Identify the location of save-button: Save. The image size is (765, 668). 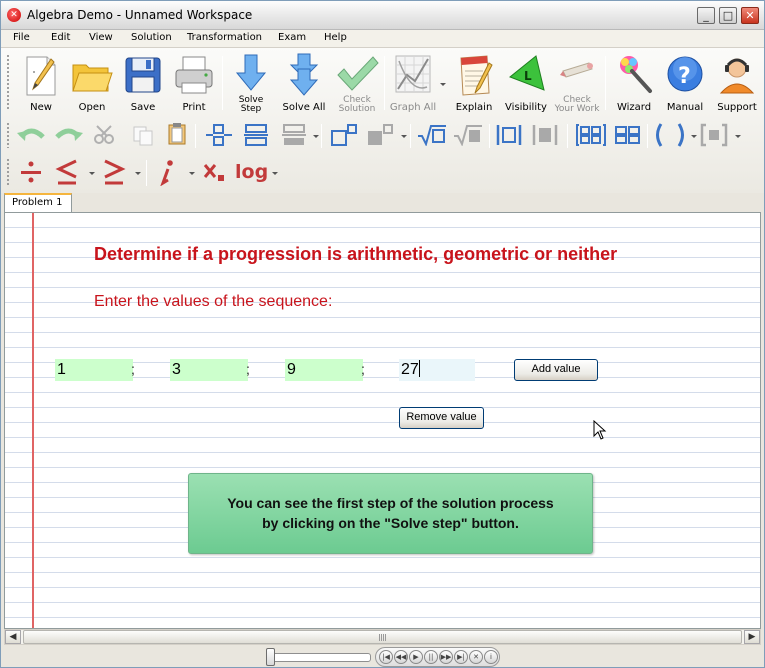
(143, 83).